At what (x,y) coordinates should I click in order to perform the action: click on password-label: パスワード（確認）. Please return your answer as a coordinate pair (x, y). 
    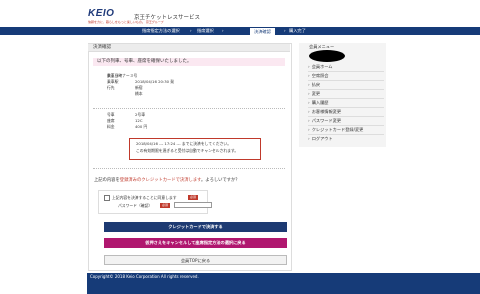
    Looking at the image, I should click on (135, 205).